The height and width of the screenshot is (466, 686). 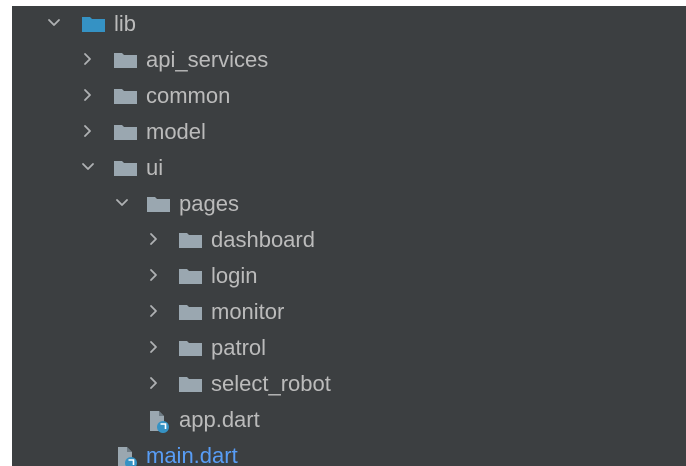 I want to click on tree-item-label: pages, so click(x=209, y=203).